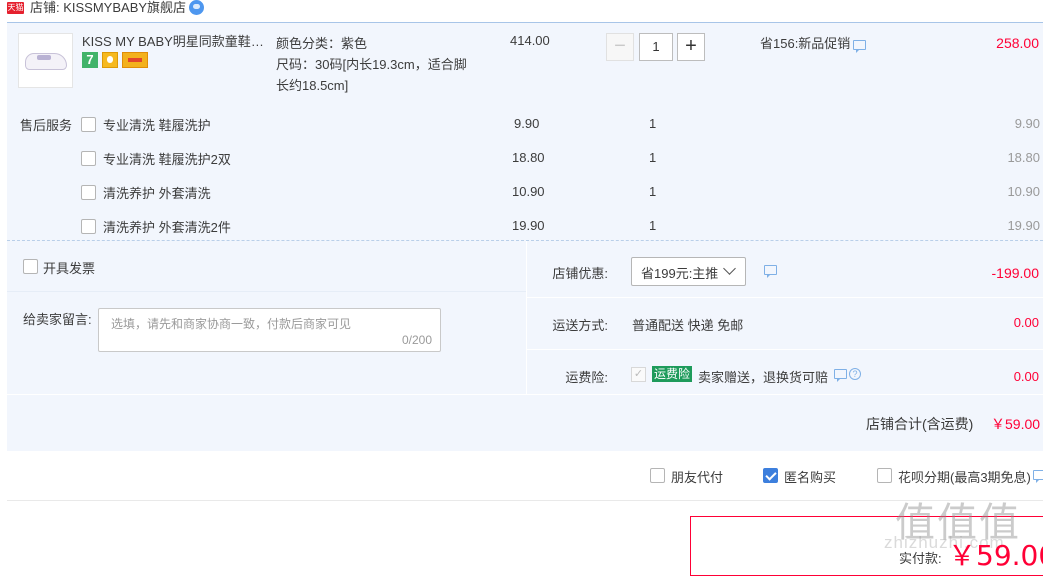  I want to click on wangwang-chat-icon, so click(196, 7).